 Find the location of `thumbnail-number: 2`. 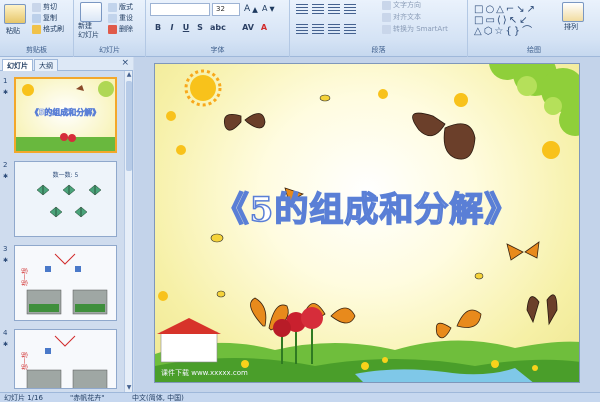

thumbnail-number: 2 is located at coordinates (5, 165).